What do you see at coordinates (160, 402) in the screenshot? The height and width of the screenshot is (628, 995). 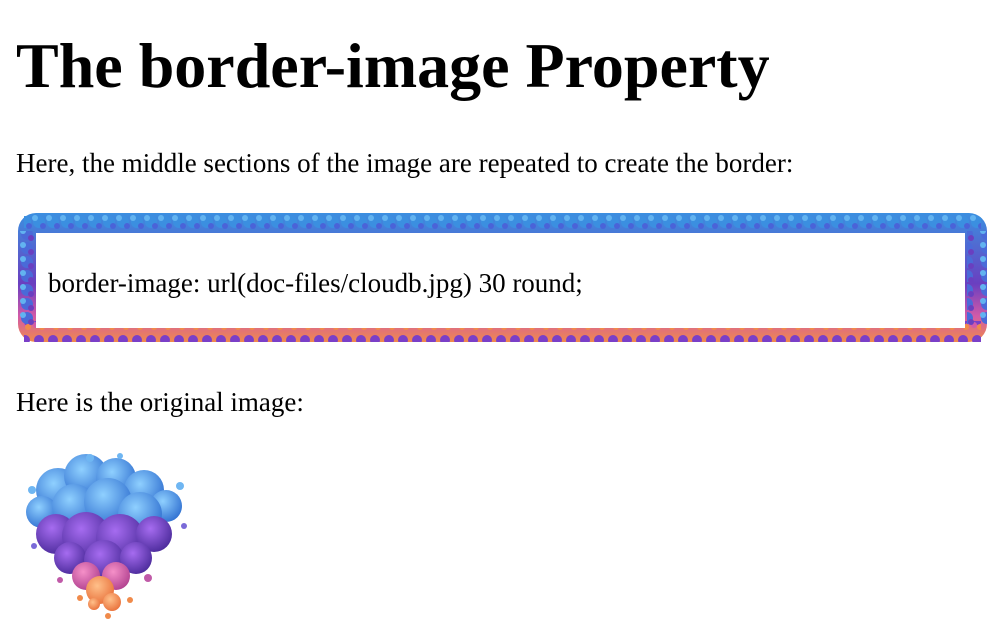 I see `original-image-label: Here is the original image:` at bounding box center [160, 402].